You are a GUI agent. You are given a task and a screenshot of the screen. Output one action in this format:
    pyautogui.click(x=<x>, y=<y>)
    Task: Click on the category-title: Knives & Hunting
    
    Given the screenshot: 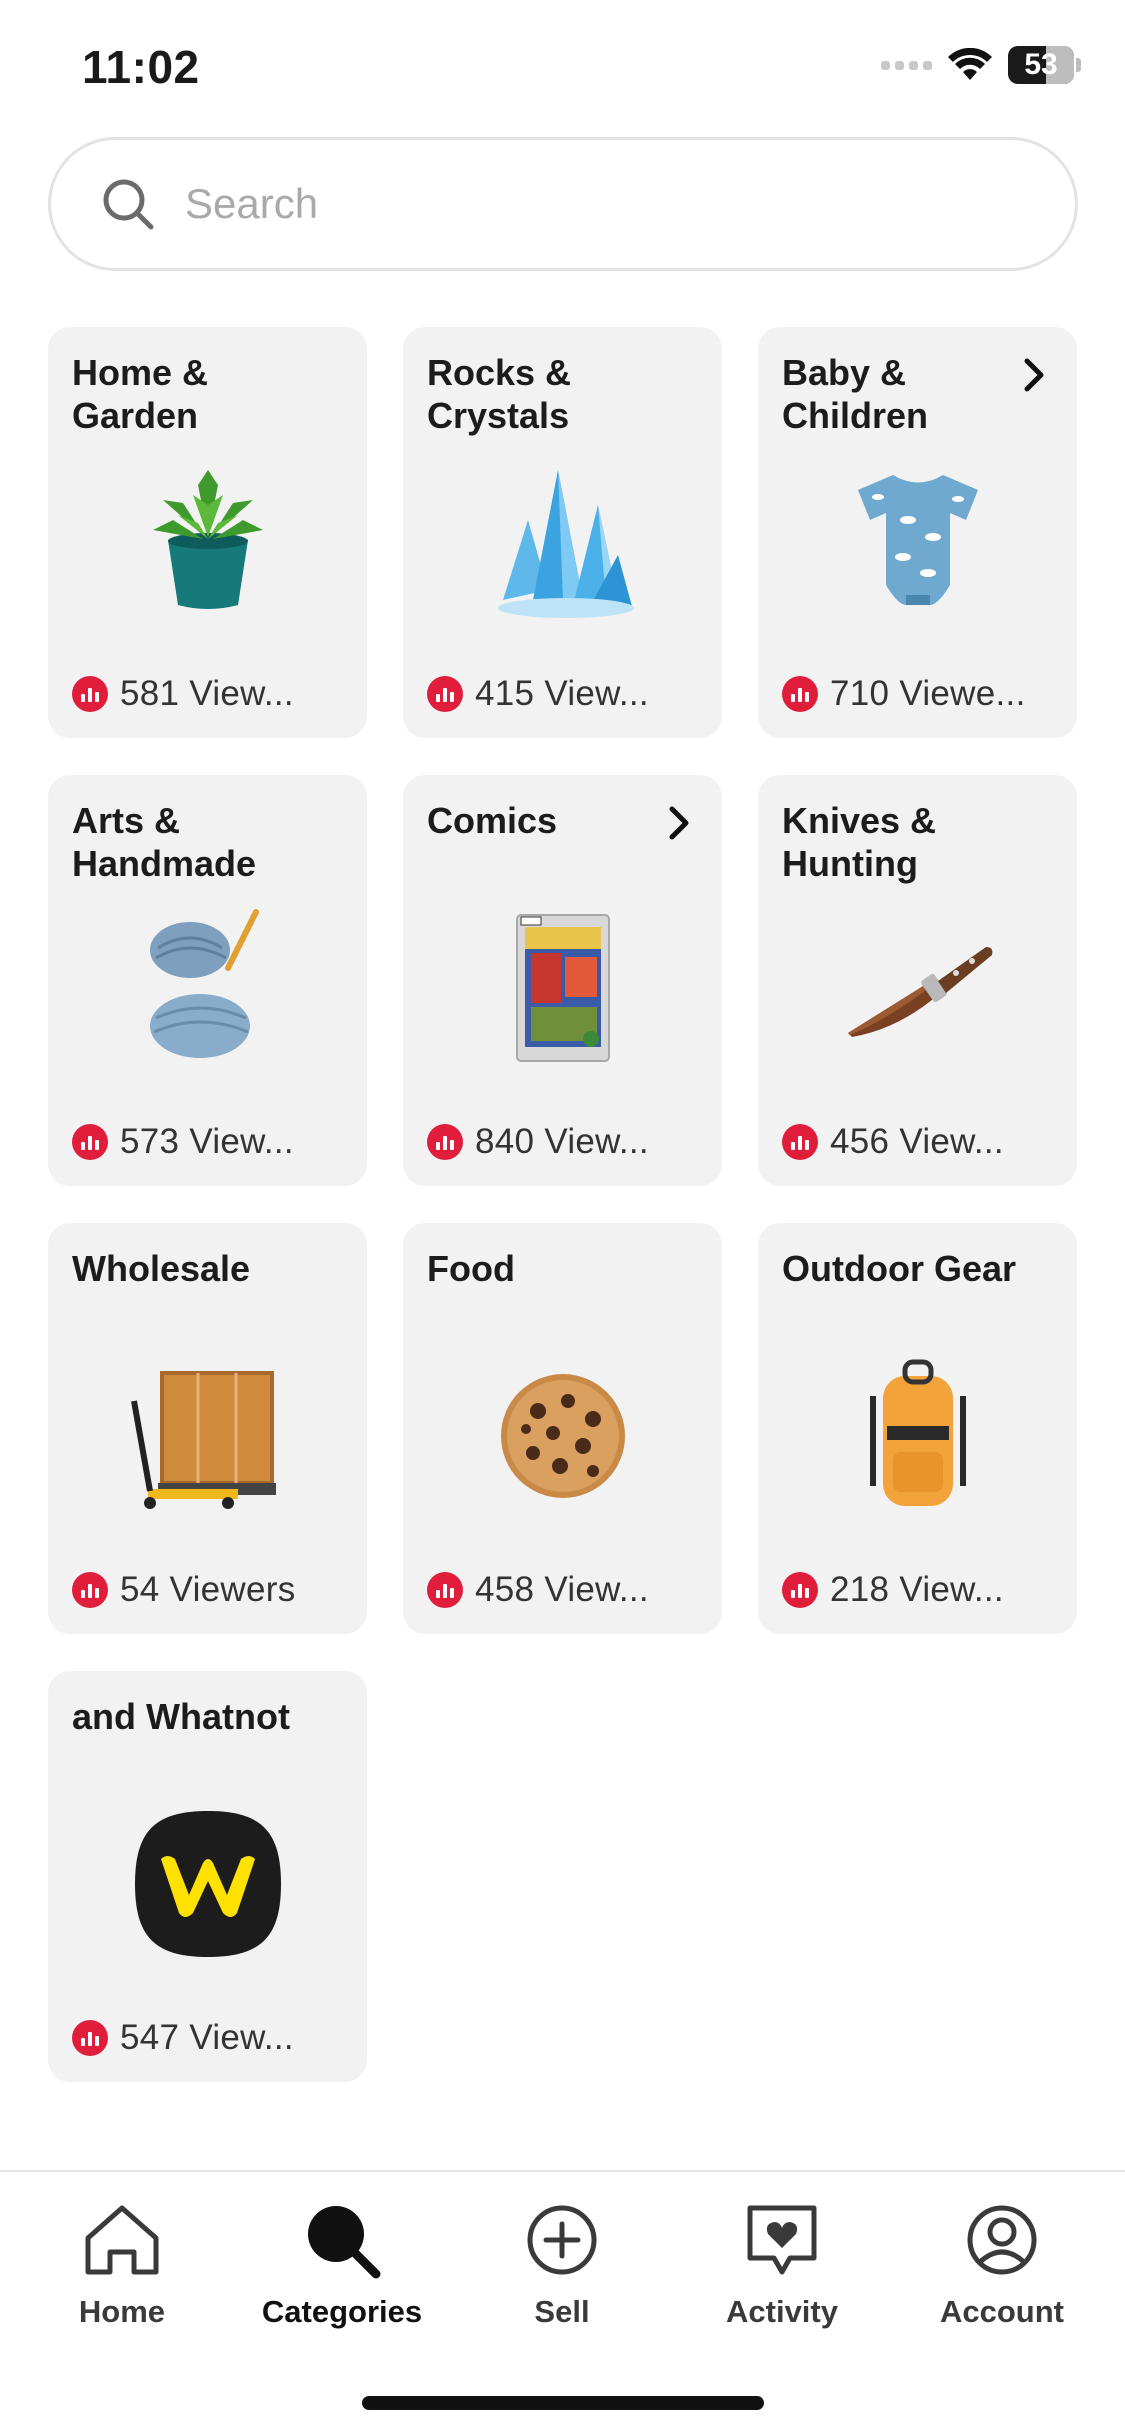 What is the action you would take?
    pyautogui.click(x=859, y=842)
    